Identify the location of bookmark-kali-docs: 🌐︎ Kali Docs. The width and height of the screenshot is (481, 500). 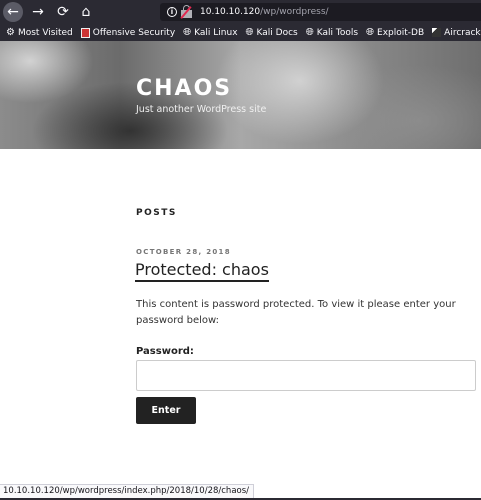
(272, 32).